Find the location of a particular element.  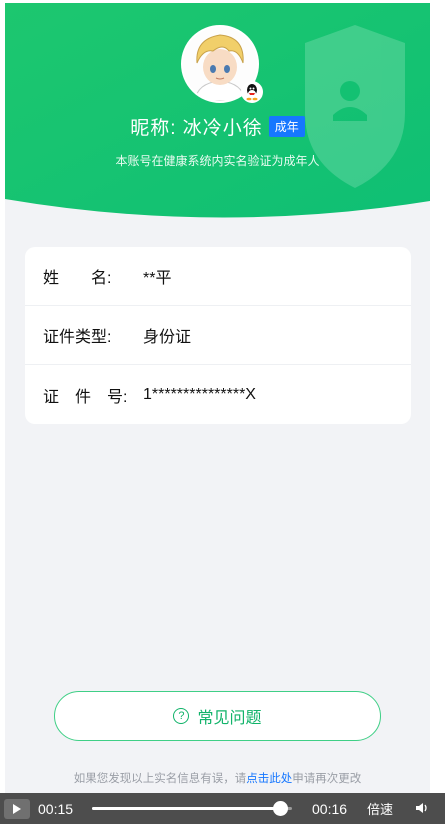

video-player-controls: 00:15 00:16 倍速 is located at coordinates (222, 808).